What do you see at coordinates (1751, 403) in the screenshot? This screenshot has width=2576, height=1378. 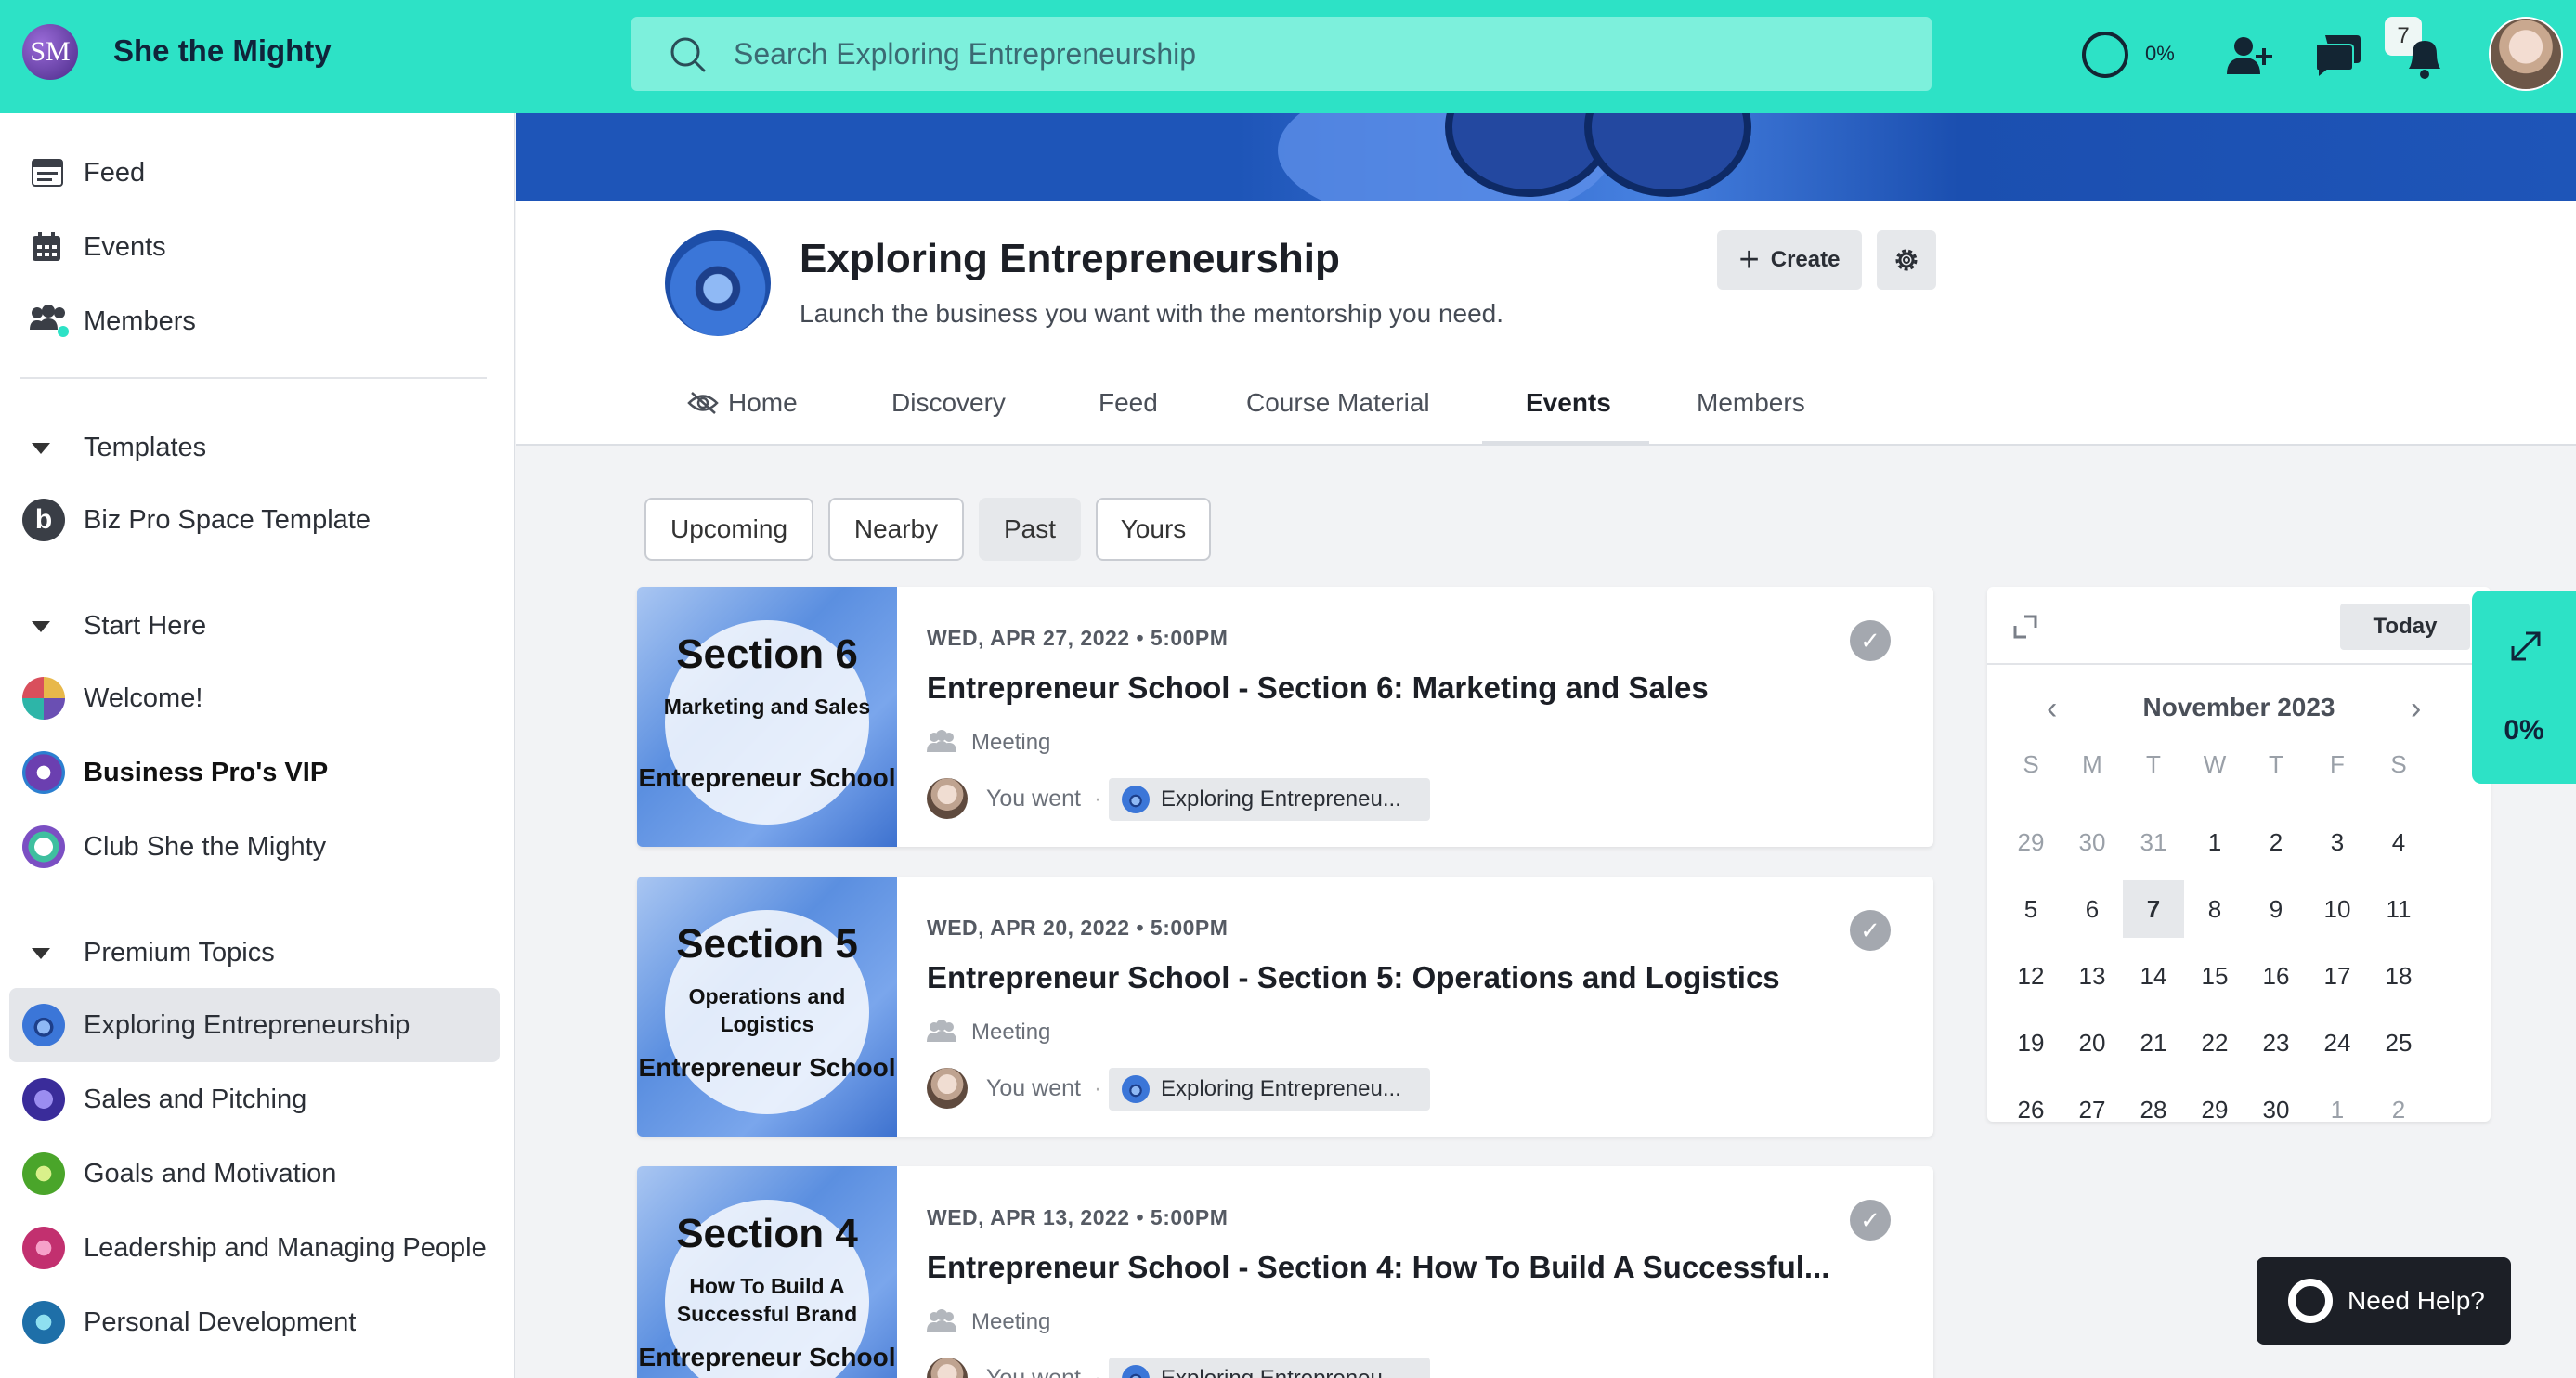 I see `tab-members: Members` at bounding box center [1751, 403].